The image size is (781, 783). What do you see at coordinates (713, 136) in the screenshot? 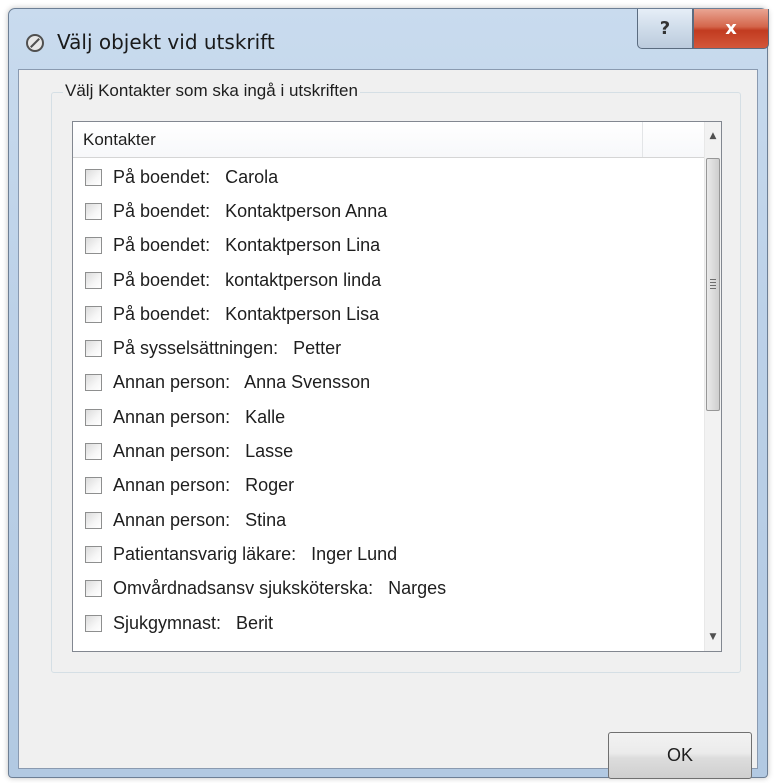
I see `scroll-up-icon: ▲` at bounding box center [713, 136].